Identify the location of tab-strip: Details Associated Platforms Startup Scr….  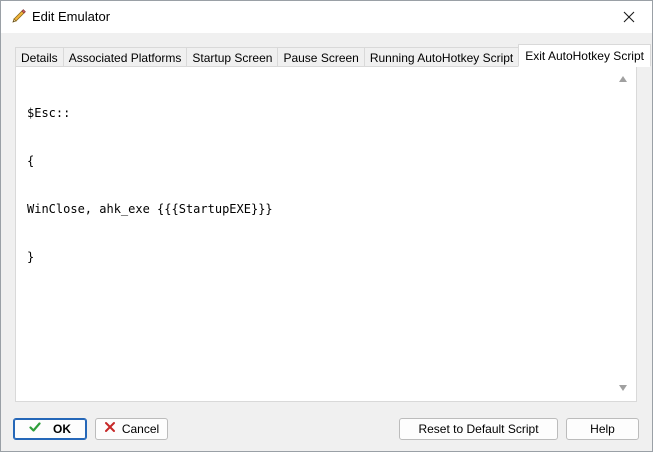
(333, 55).